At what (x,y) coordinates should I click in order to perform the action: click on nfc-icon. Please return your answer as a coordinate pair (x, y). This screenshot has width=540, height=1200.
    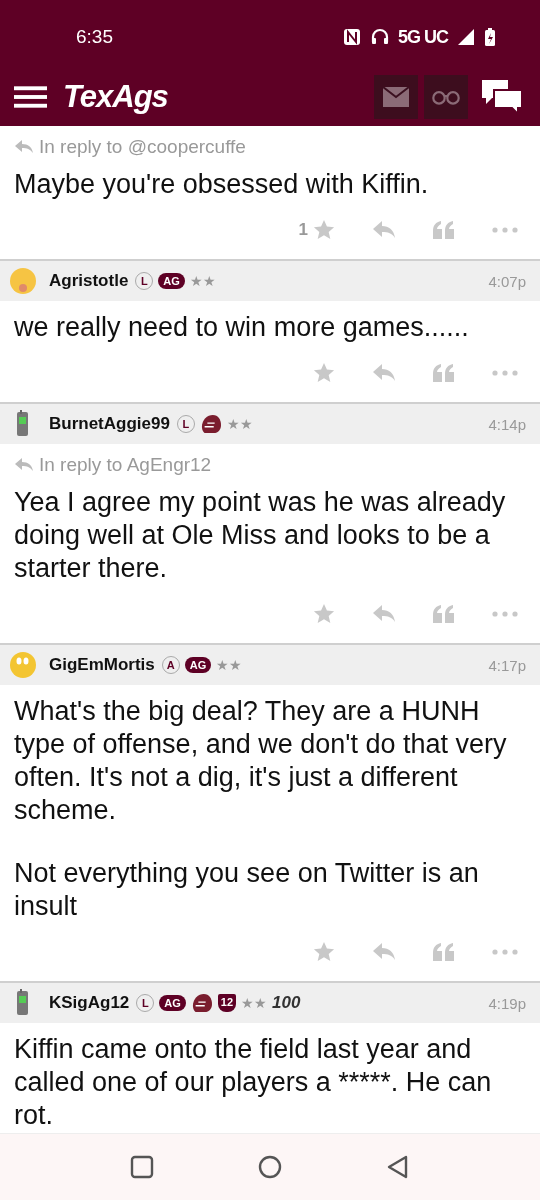
    Looking at the image, I should click on (352, 37).